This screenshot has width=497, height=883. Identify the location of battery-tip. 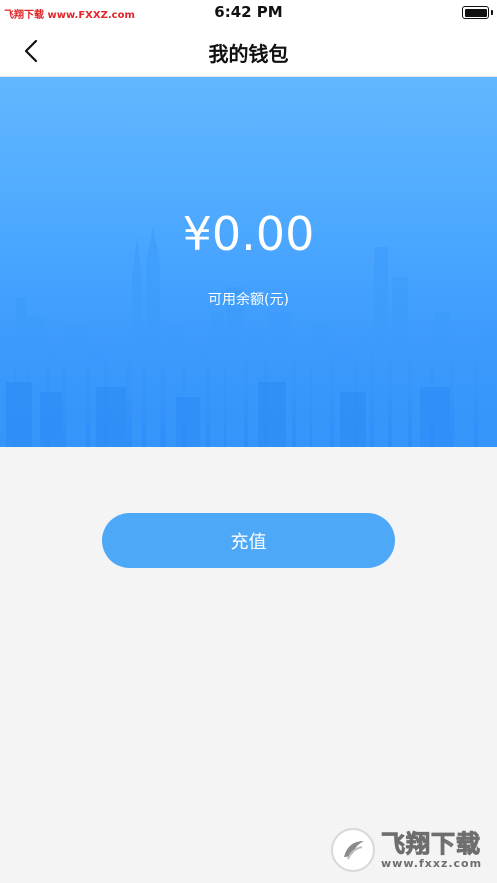
(492, 12).